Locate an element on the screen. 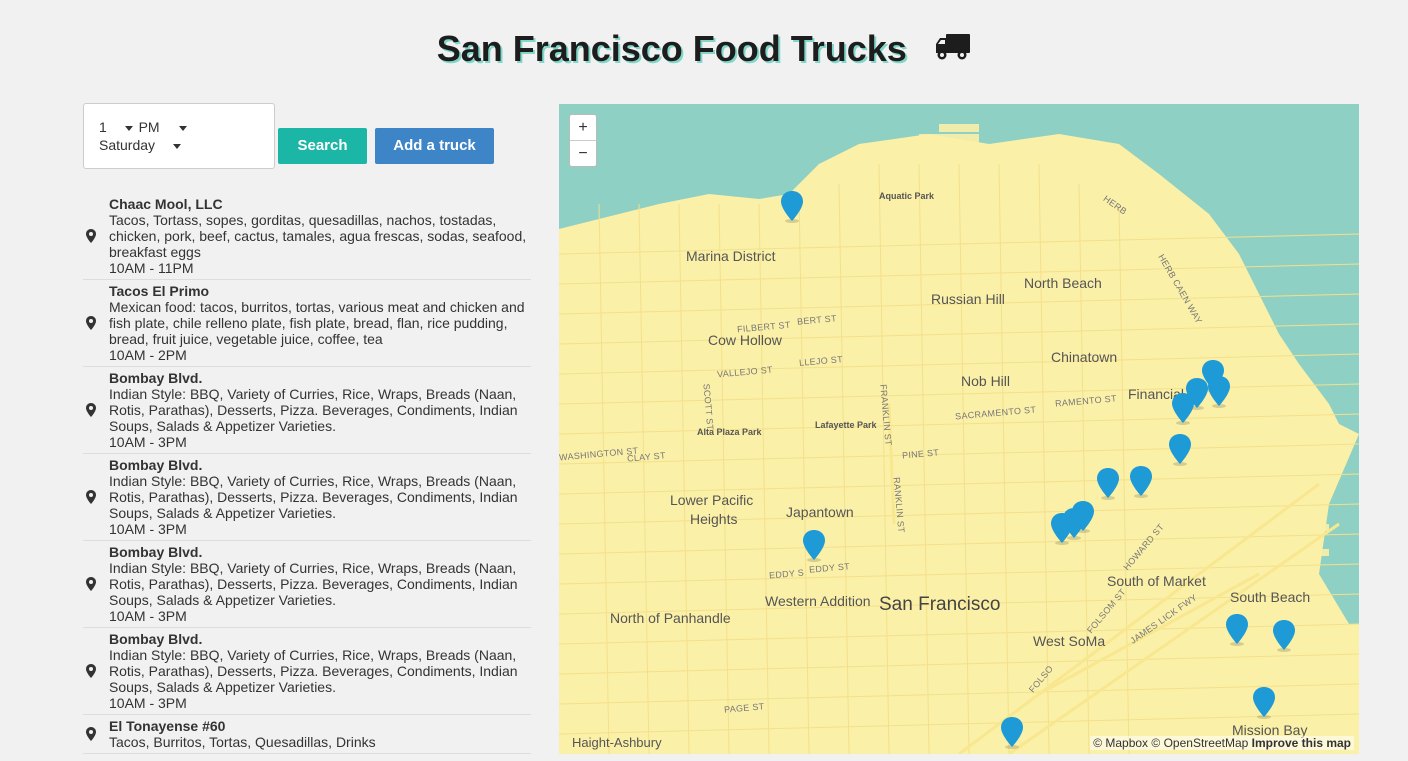  page-title: San Francisco Food Trucks is located at coordinates (671, 48).